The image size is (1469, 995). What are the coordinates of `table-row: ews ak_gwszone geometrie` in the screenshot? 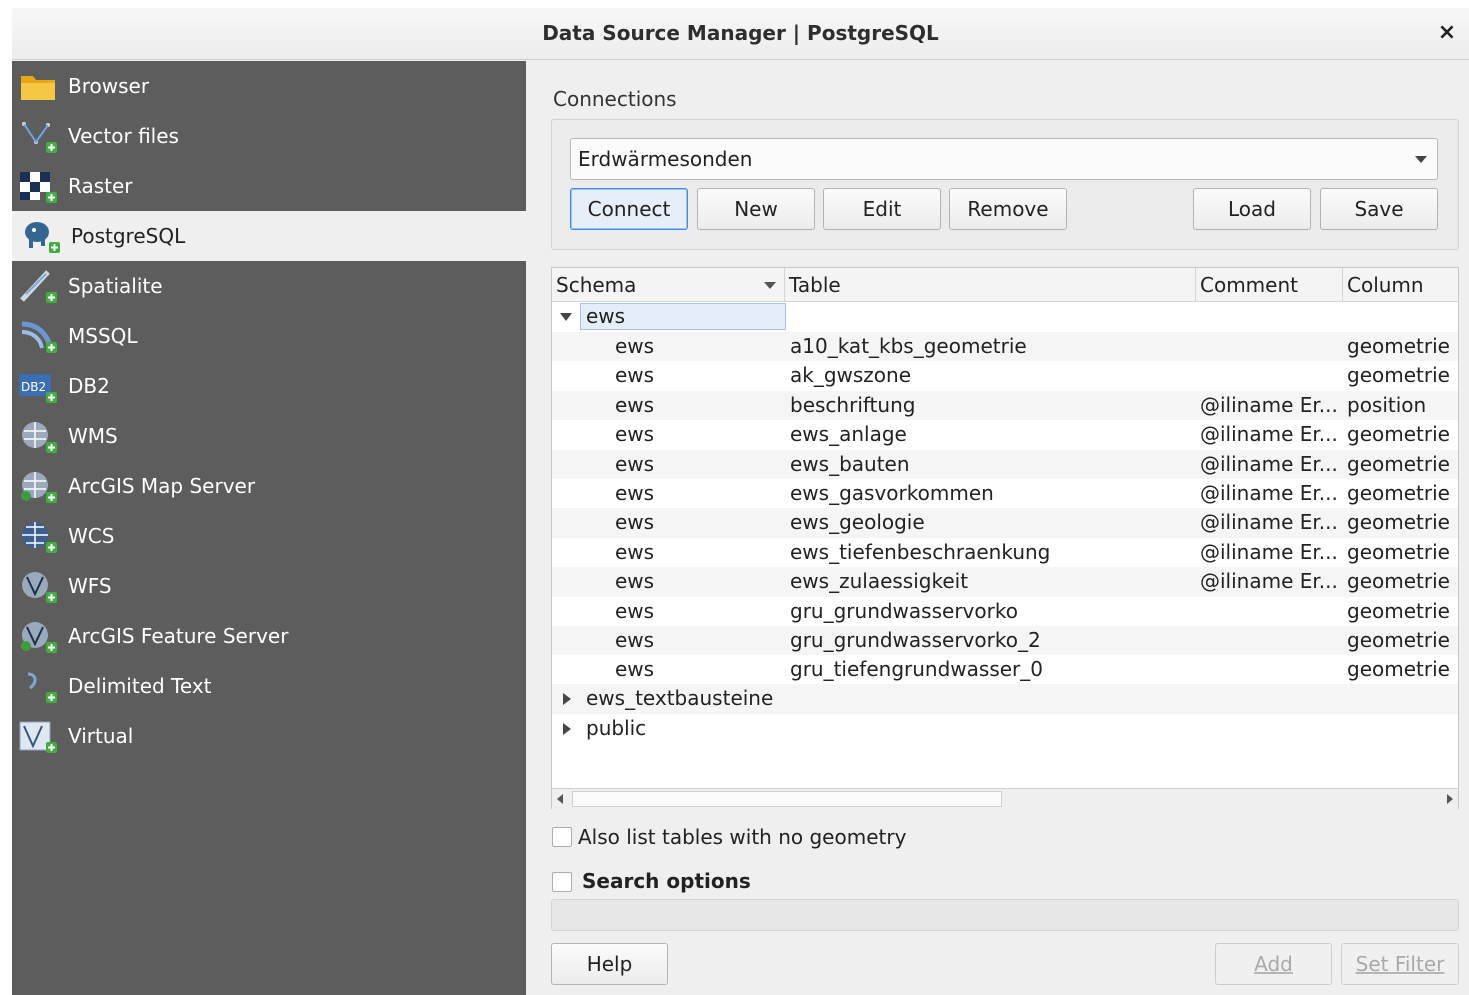 It's located at (1005, 375).